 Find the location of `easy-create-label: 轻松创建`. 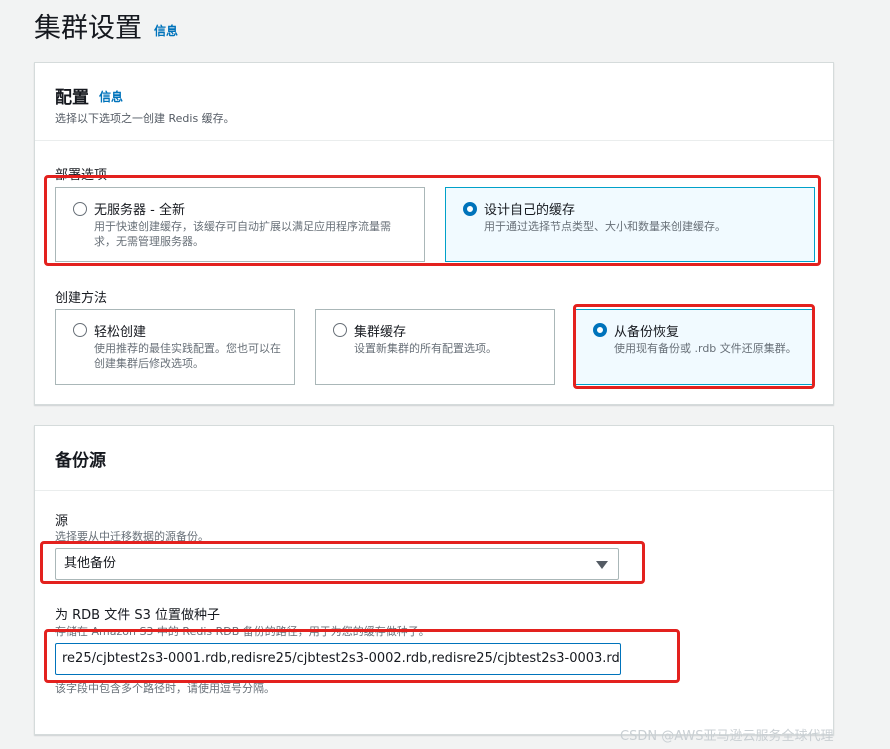

easy-create-label: 轻松创建 is located at coordinates (120, 332).